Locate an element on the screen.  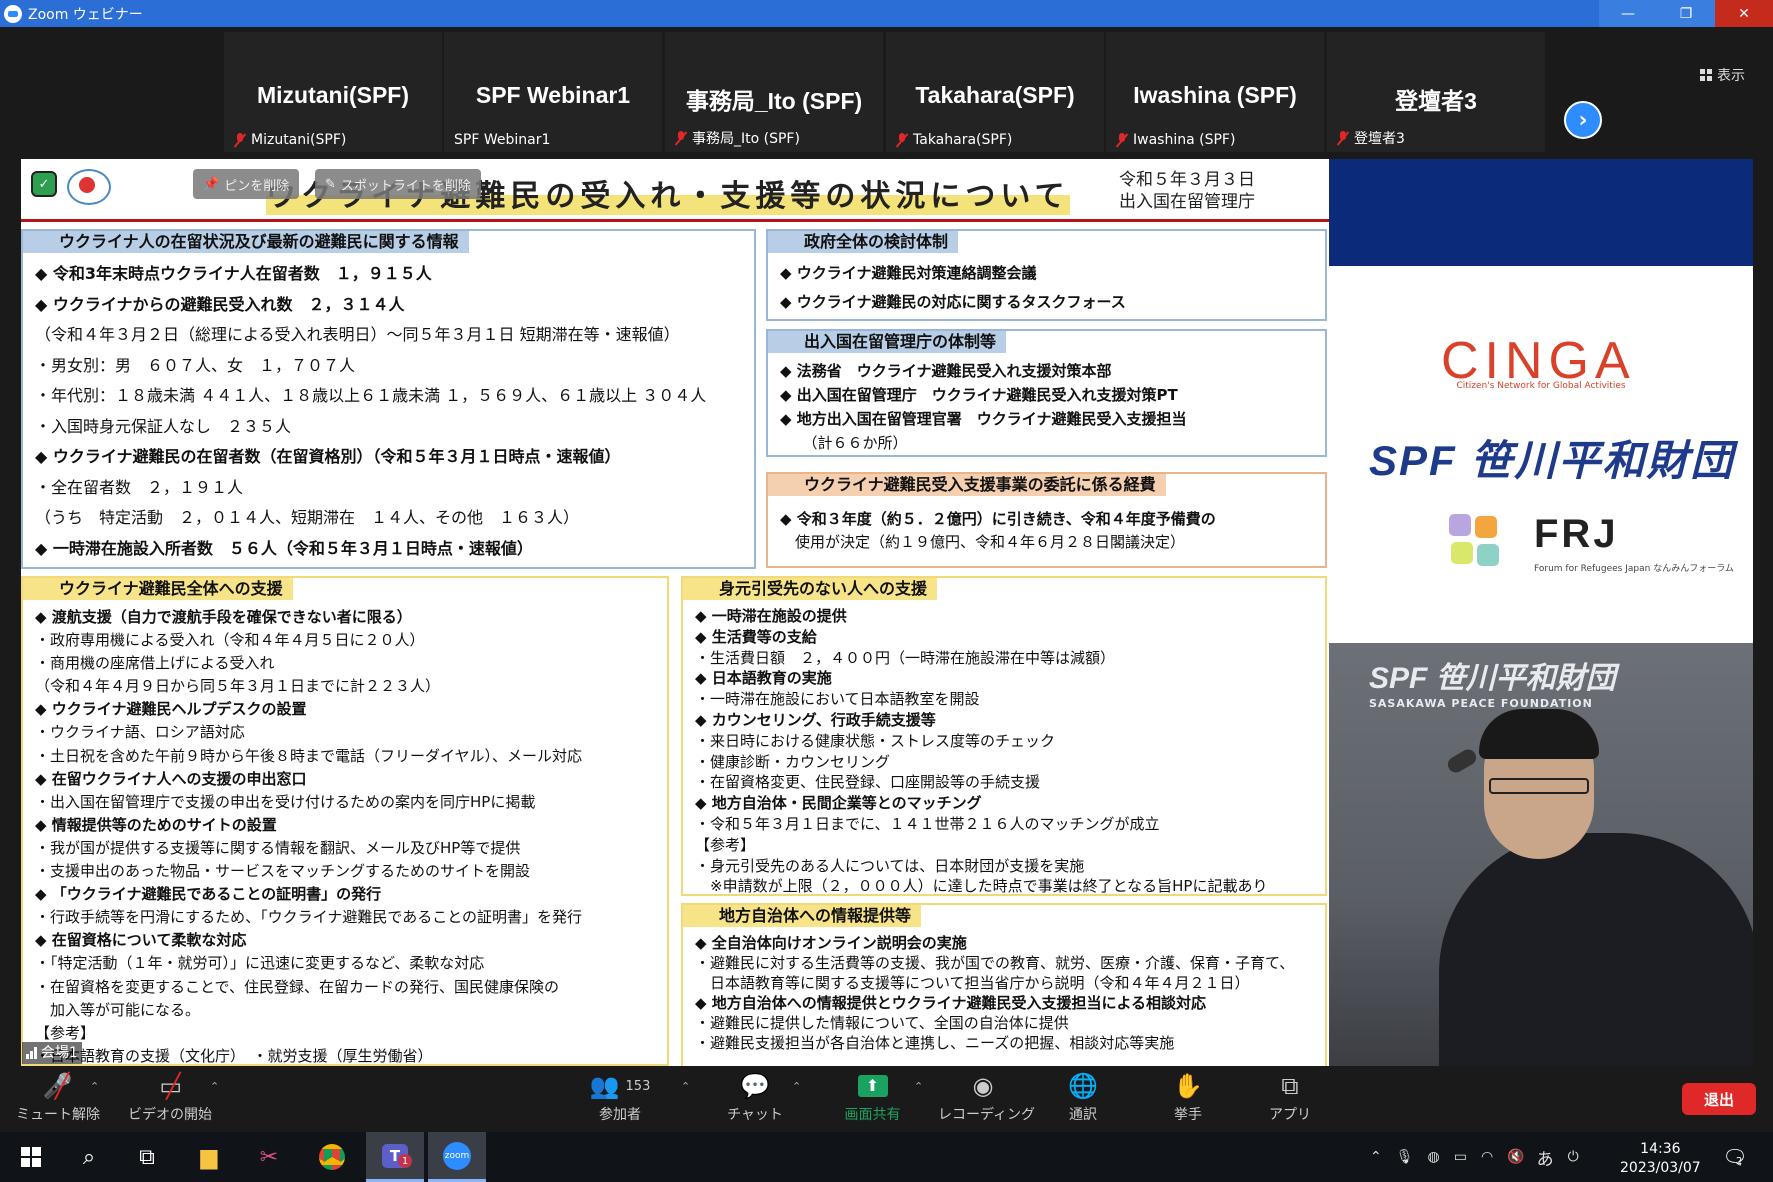
bullet-item: ウクライナからの避難民受入れ数 ２，３１４人 is located at coordinates (390, 305).